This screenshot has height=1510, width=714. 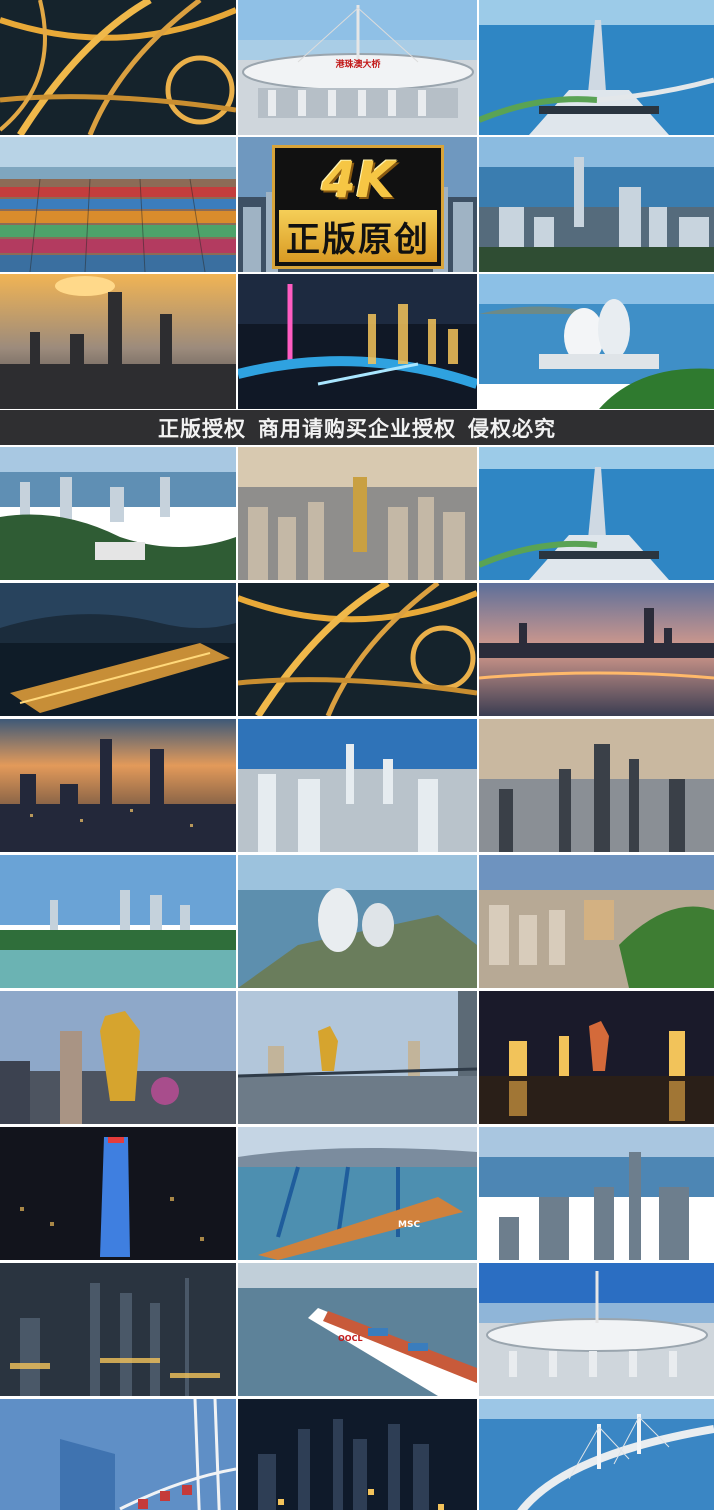 I want to click on tile-container-port, so click(x=118, y=204).